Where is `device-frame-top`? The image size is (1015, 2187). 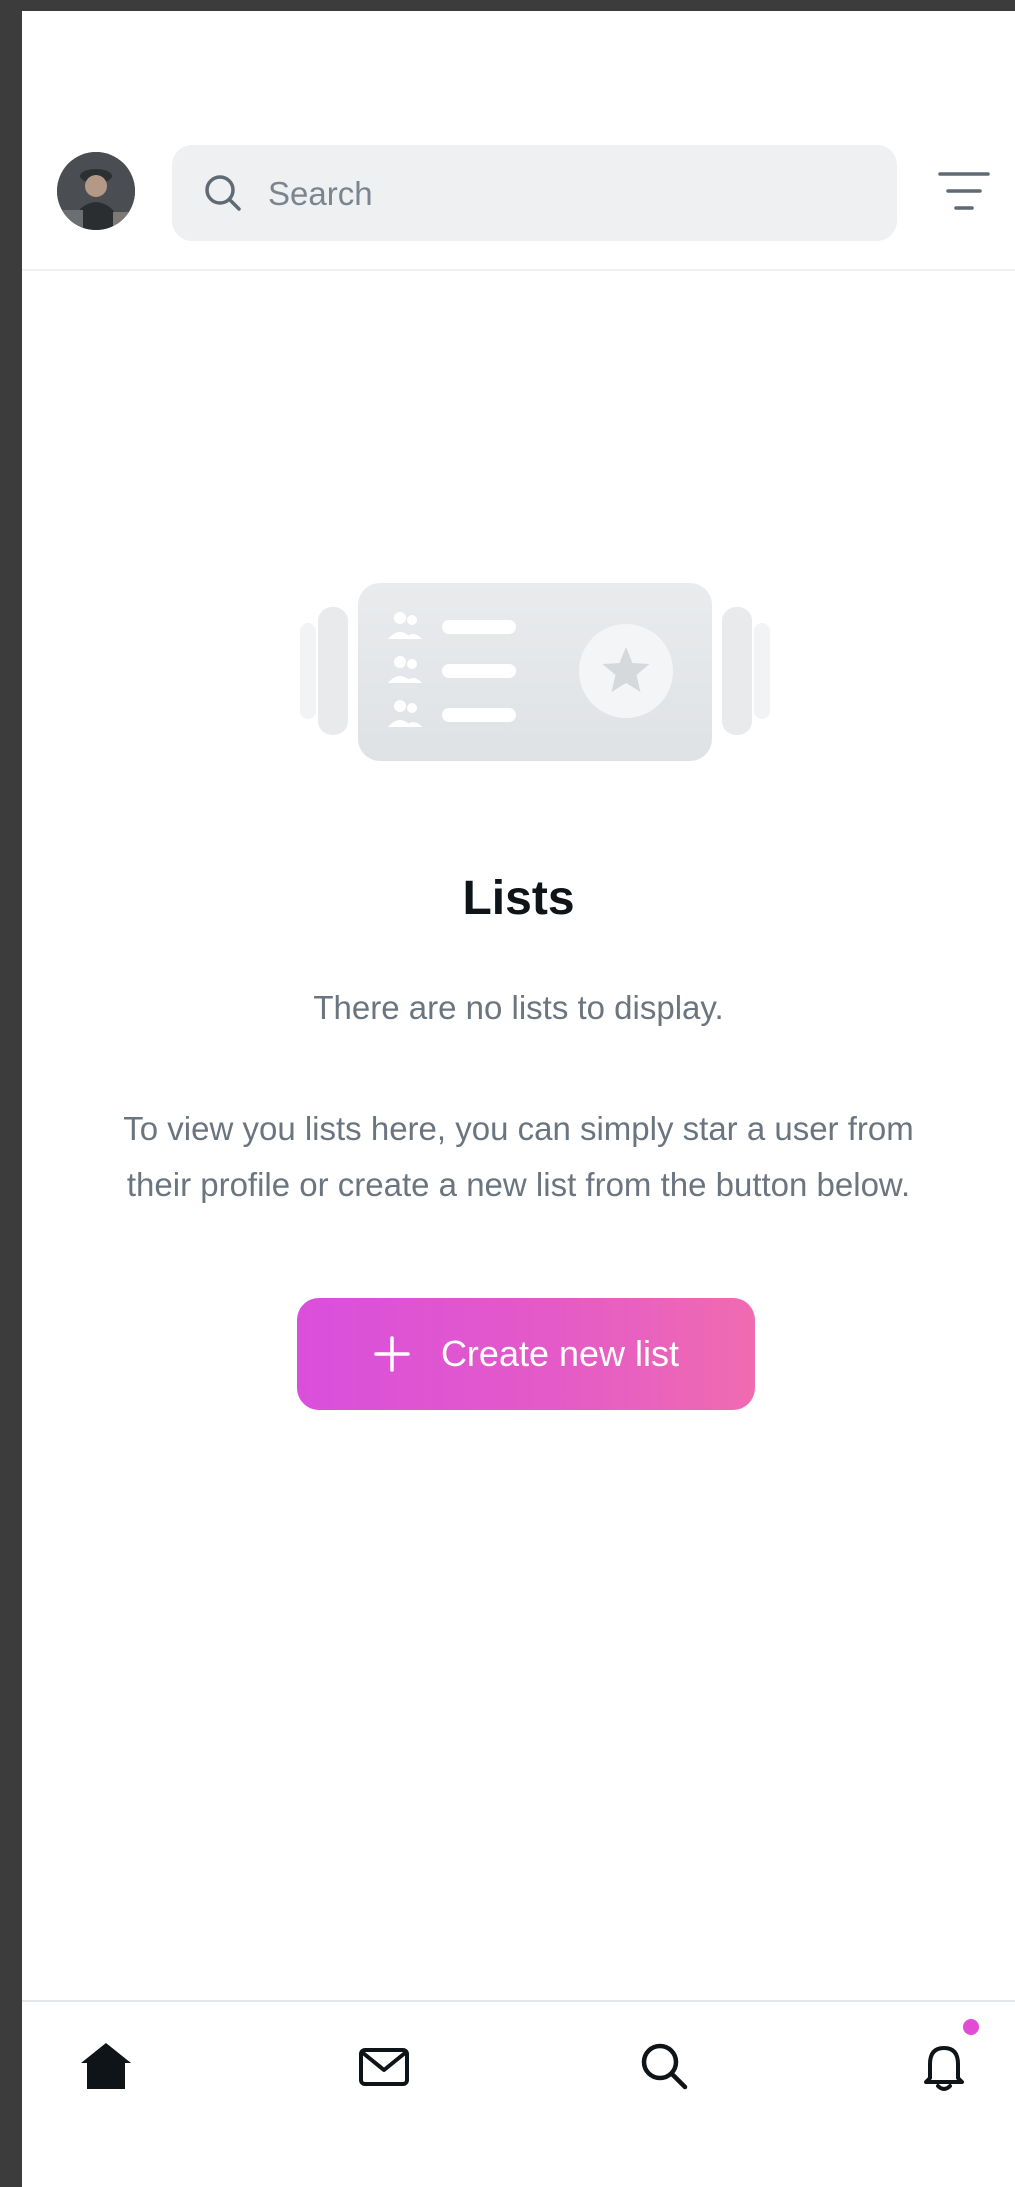
device-frame-top is located at coordinates (507, 5).